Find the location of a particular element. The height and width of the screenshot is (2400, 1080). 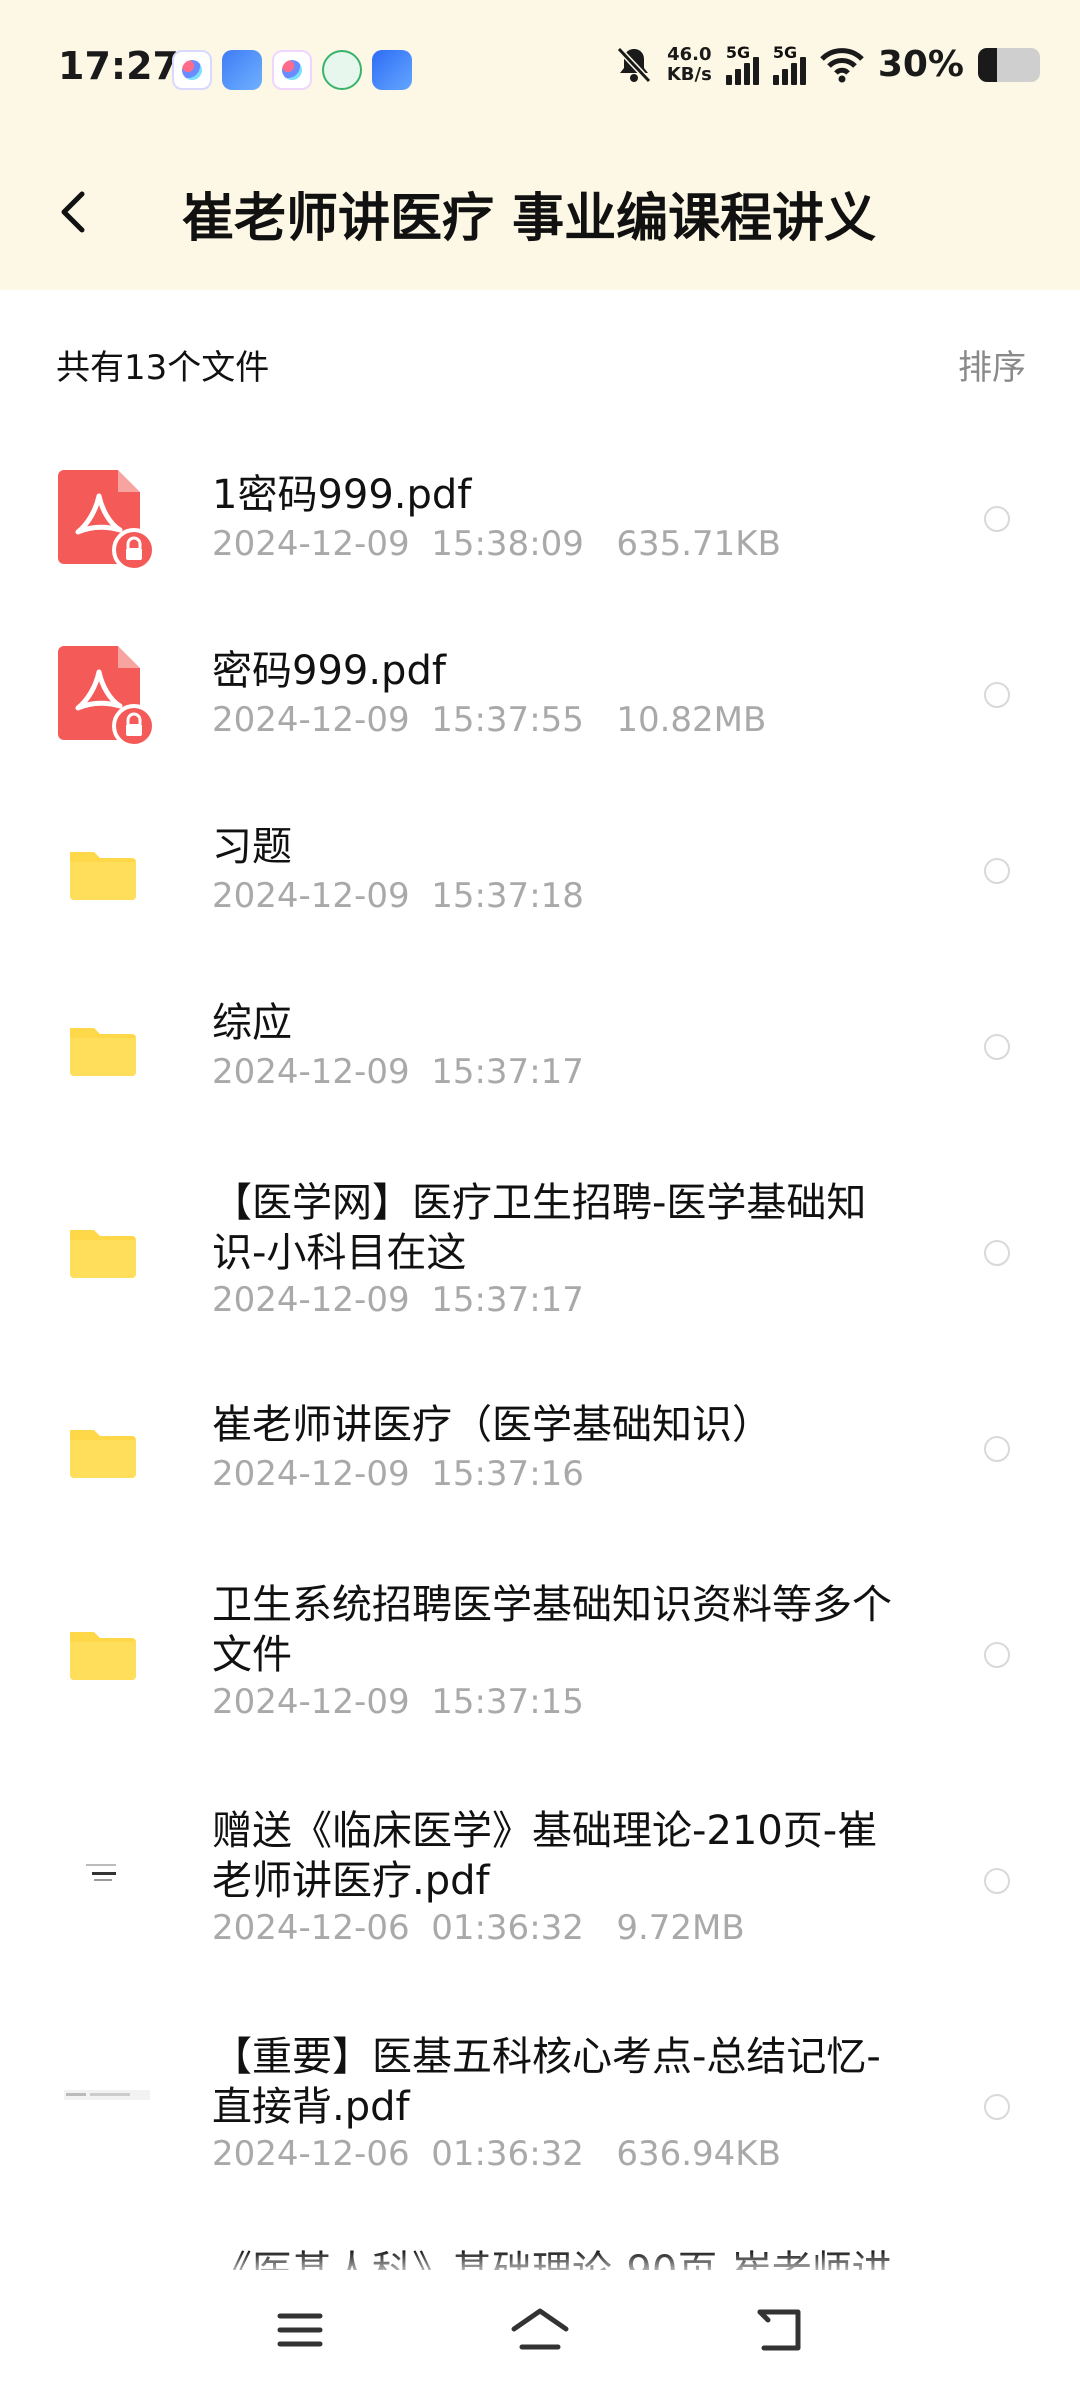

file-name: 密码999.pdf is located at coordinates (329, 671).